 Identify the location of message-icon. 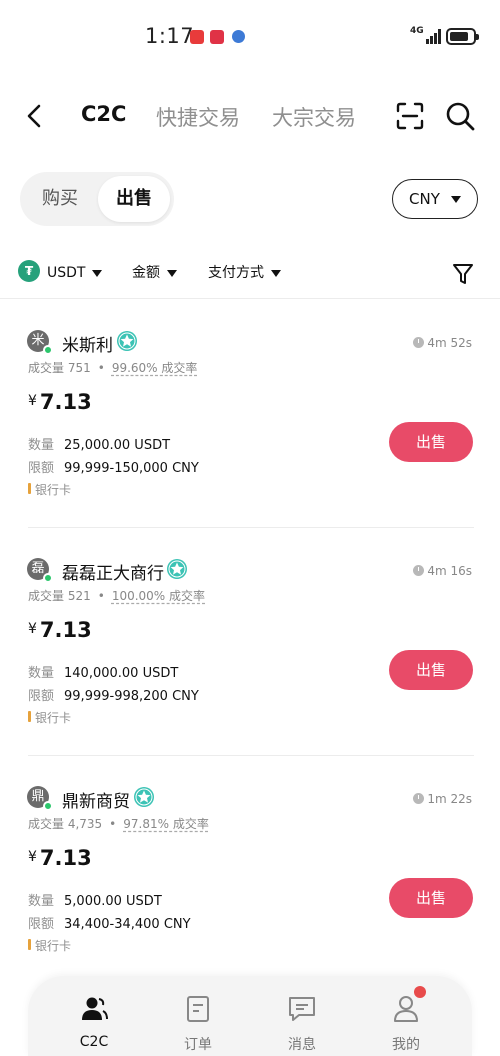
(302, 1009).